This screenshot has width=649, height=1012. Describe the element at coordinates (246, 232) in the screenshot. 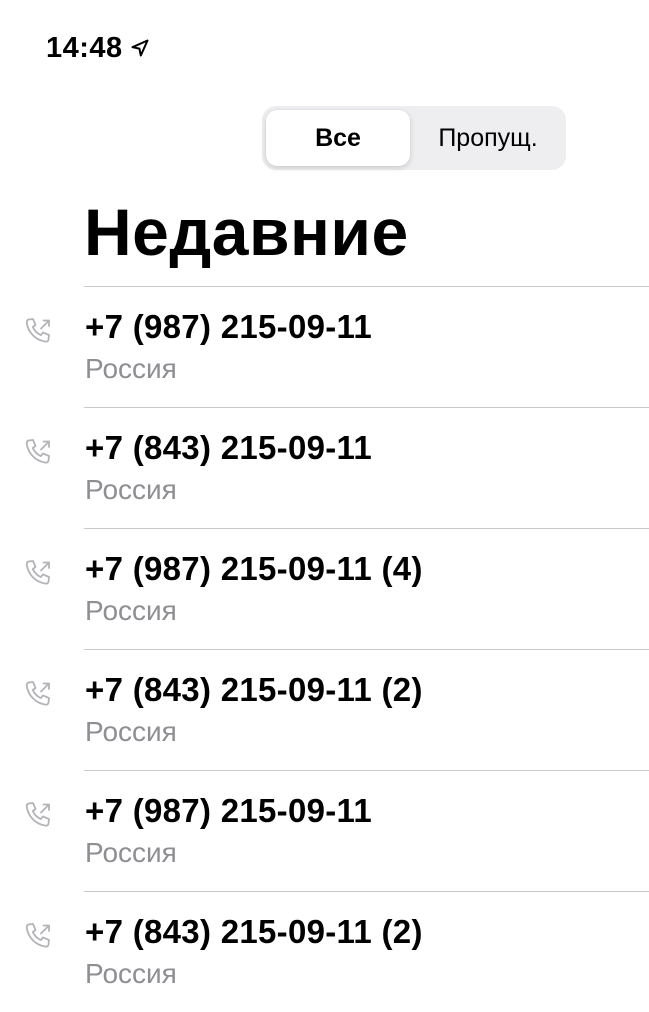

I see `page-title: Недавние` at that location.